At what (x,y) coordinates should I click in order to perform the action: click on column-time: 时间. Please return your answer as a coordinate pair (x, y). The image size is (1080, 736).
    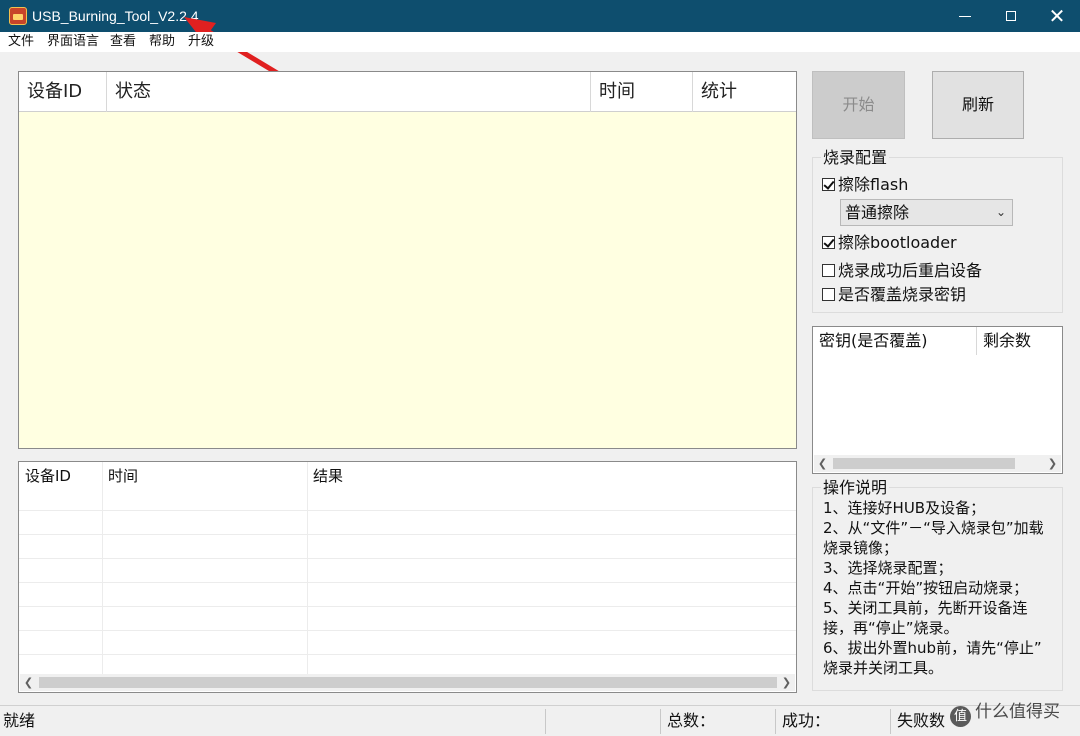
    Looking at the image, I should click on (642, 92).